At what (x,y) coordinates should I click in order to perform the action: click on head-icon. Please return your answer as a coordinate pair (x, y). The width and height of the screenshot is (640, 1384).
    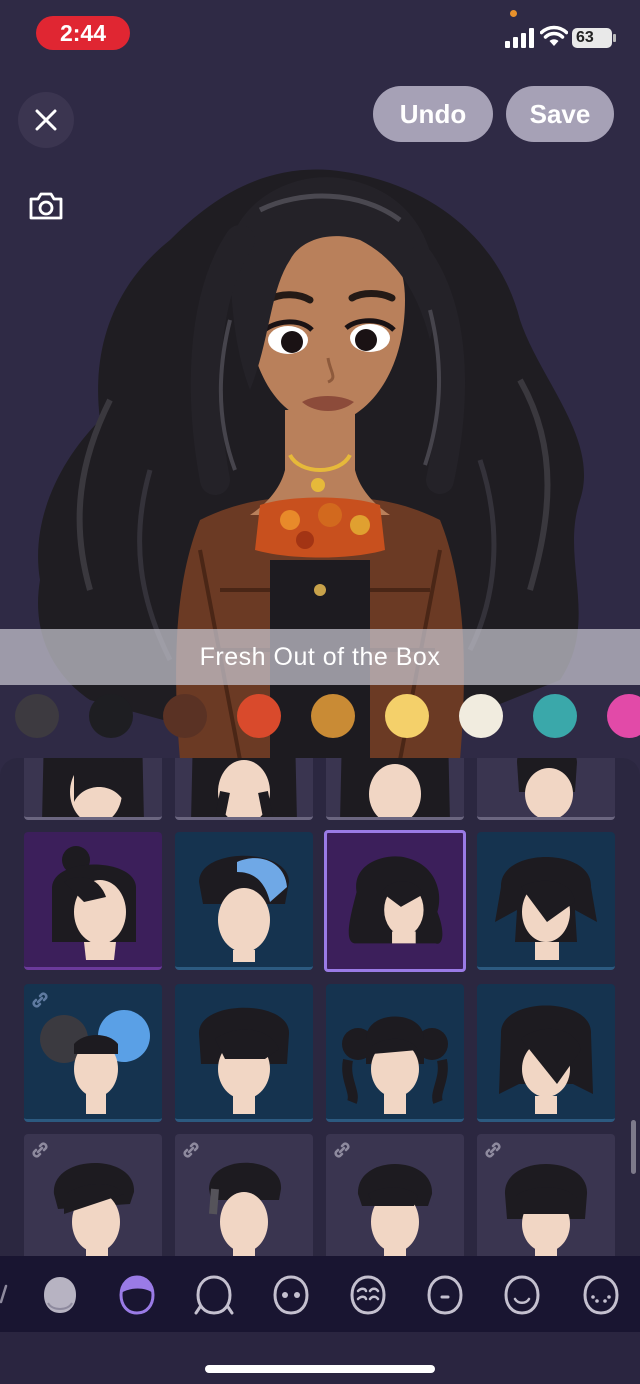
    Looking at the image, I should click on (60, 1295).